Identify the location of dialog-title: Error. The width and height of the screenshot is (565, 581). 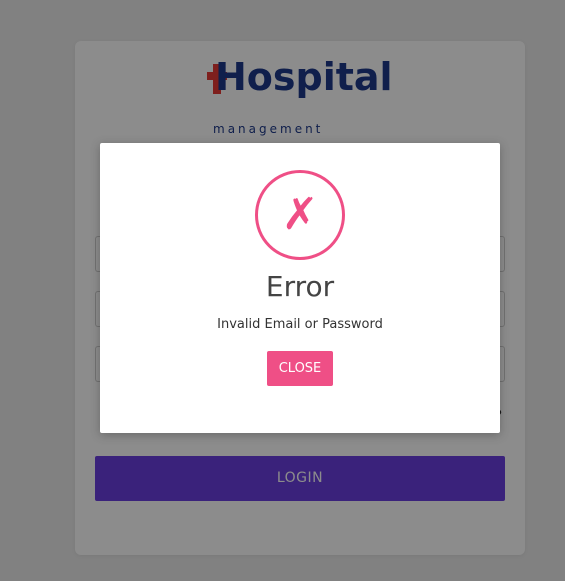
(300, 286).